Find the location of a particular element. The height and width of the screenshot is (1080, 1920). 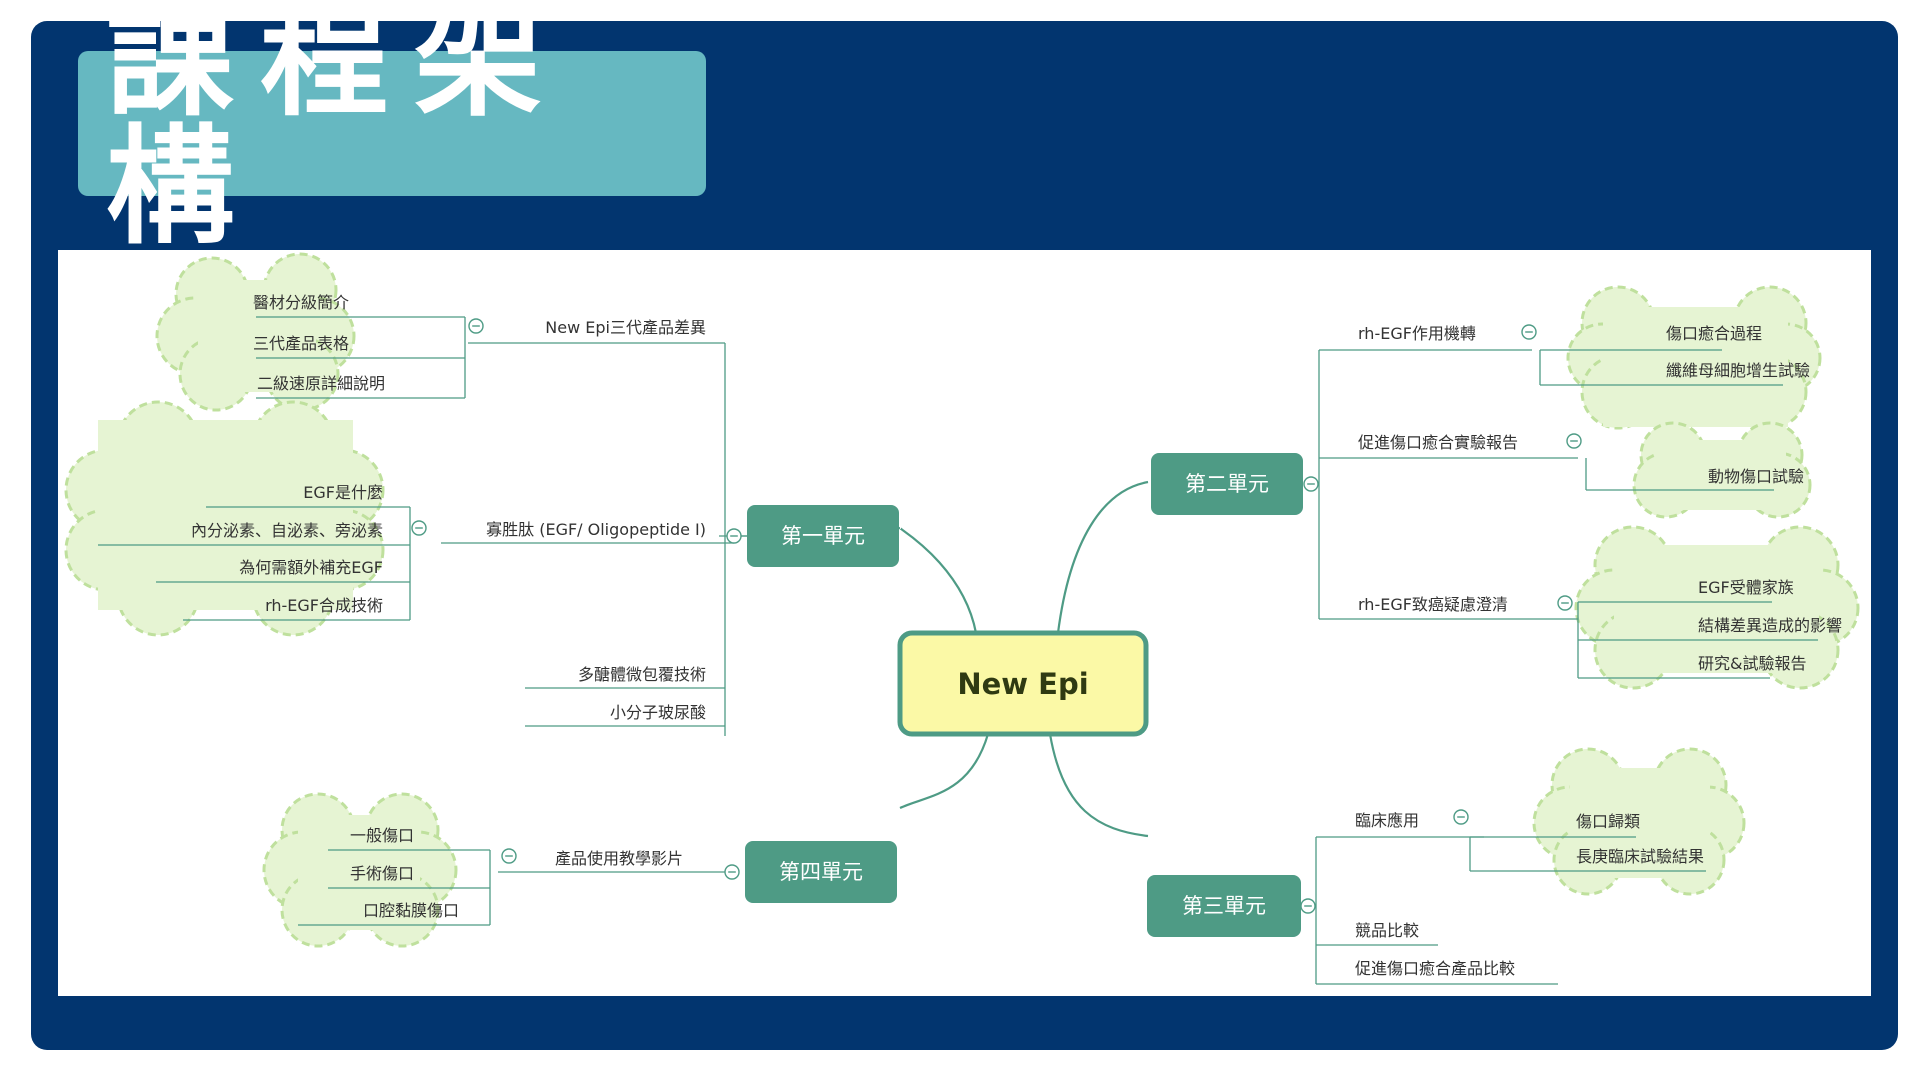

collapse-u2-t1-icon is located at coordinates (1529, 332).